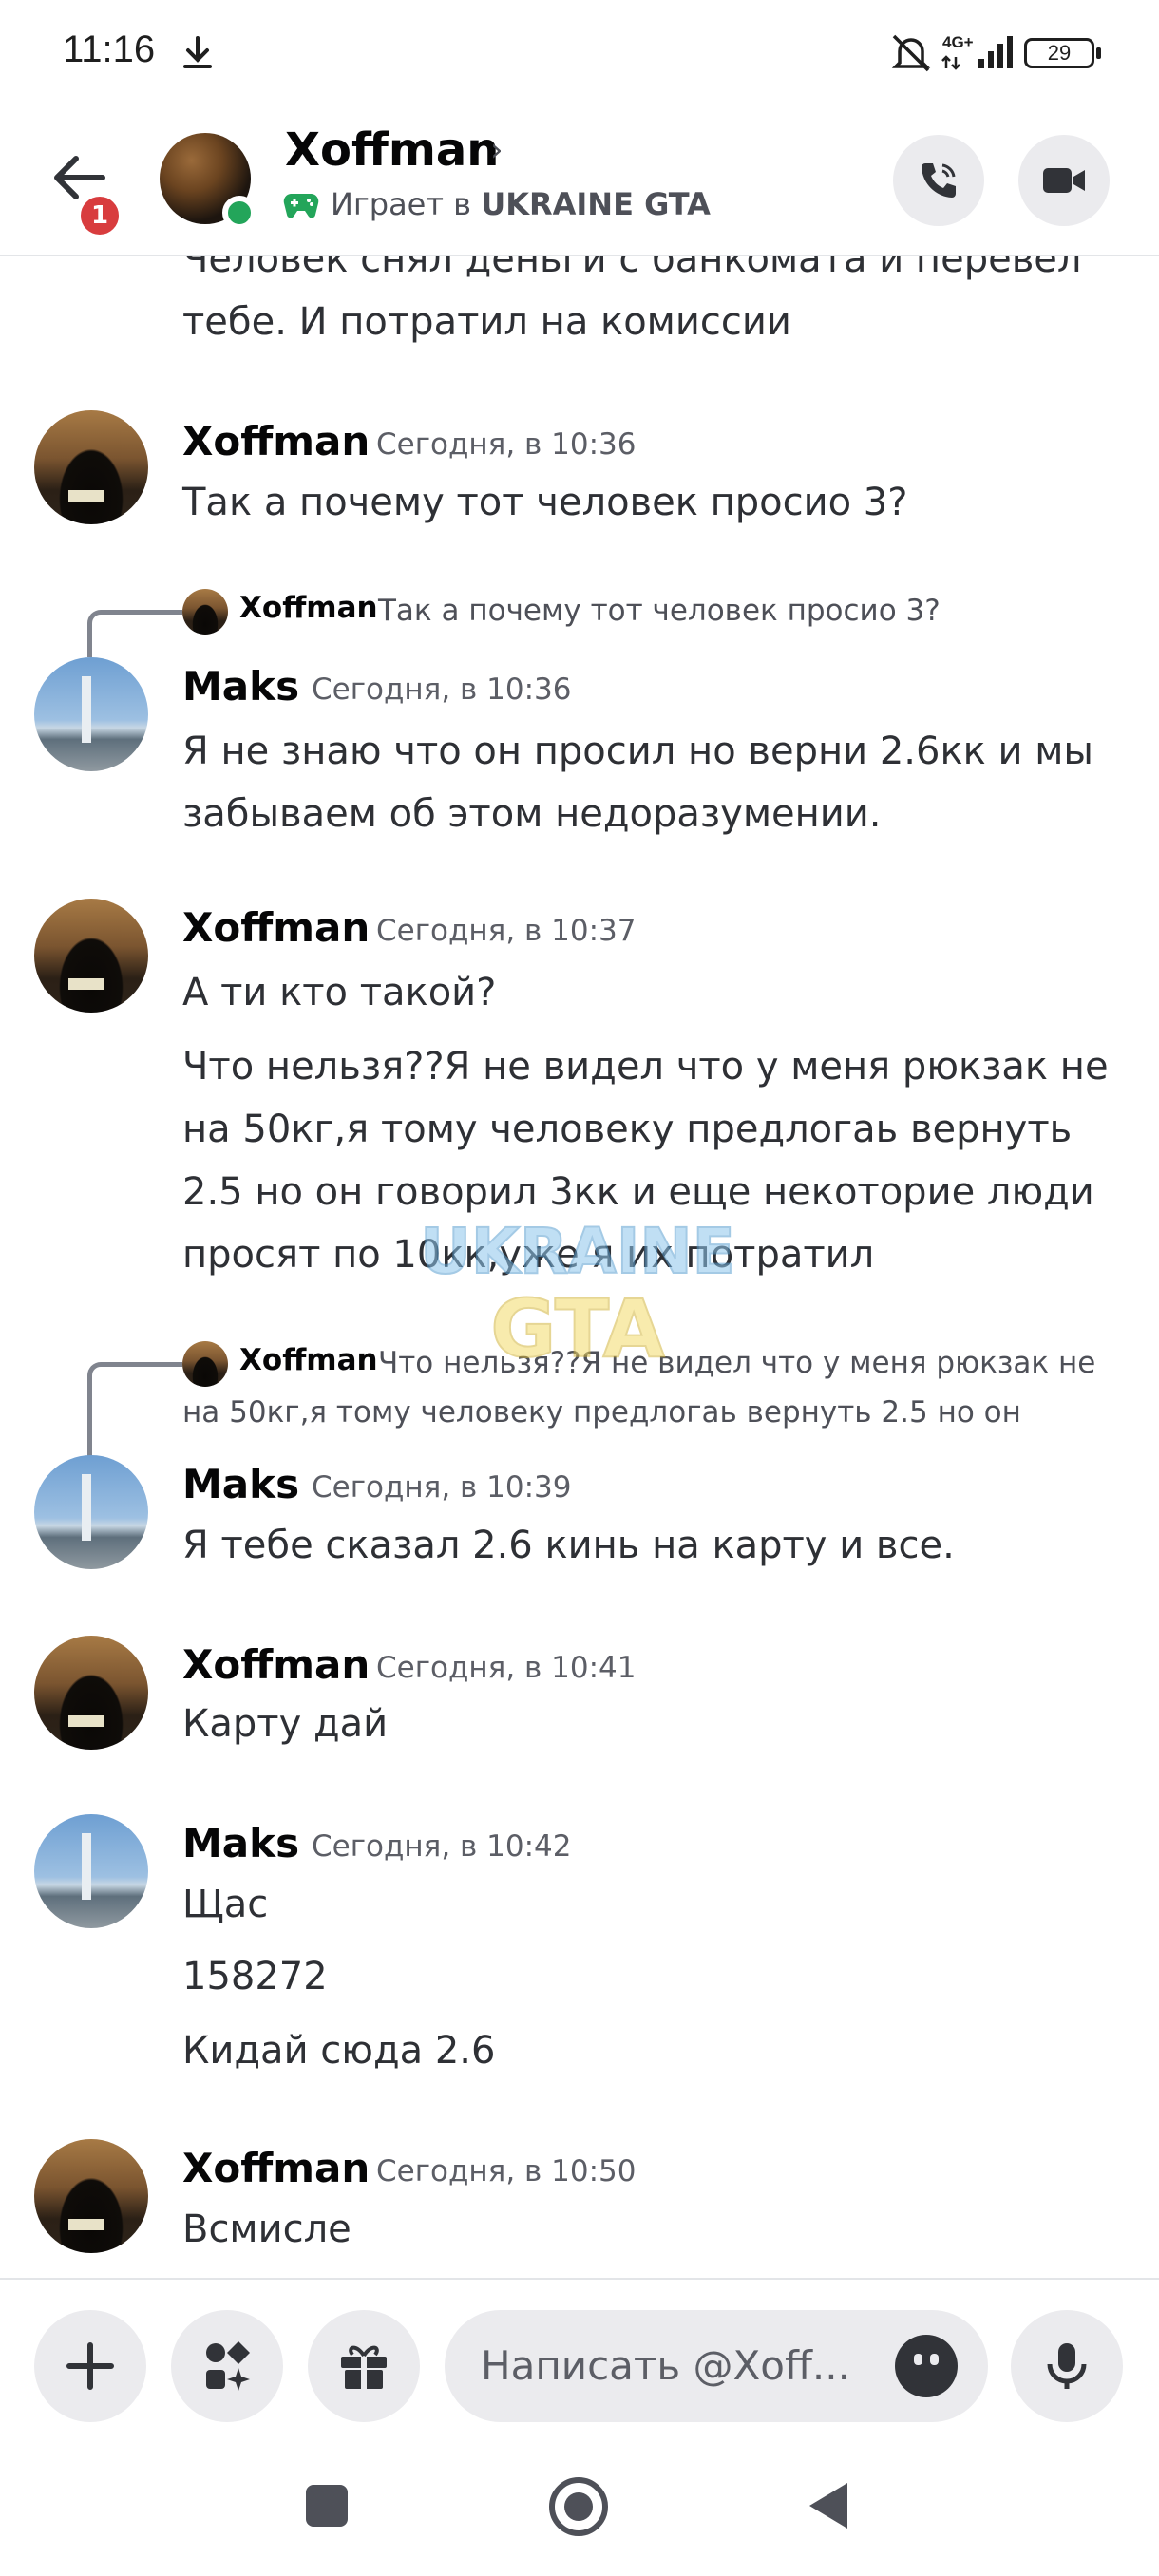 Image resolution: width=1159 pixels, height=2576 pixels. What do you see at coordinates (1062, 53) in the screenshot?
I see `battery-indicator: 29` at bounding box center [1062, 53].